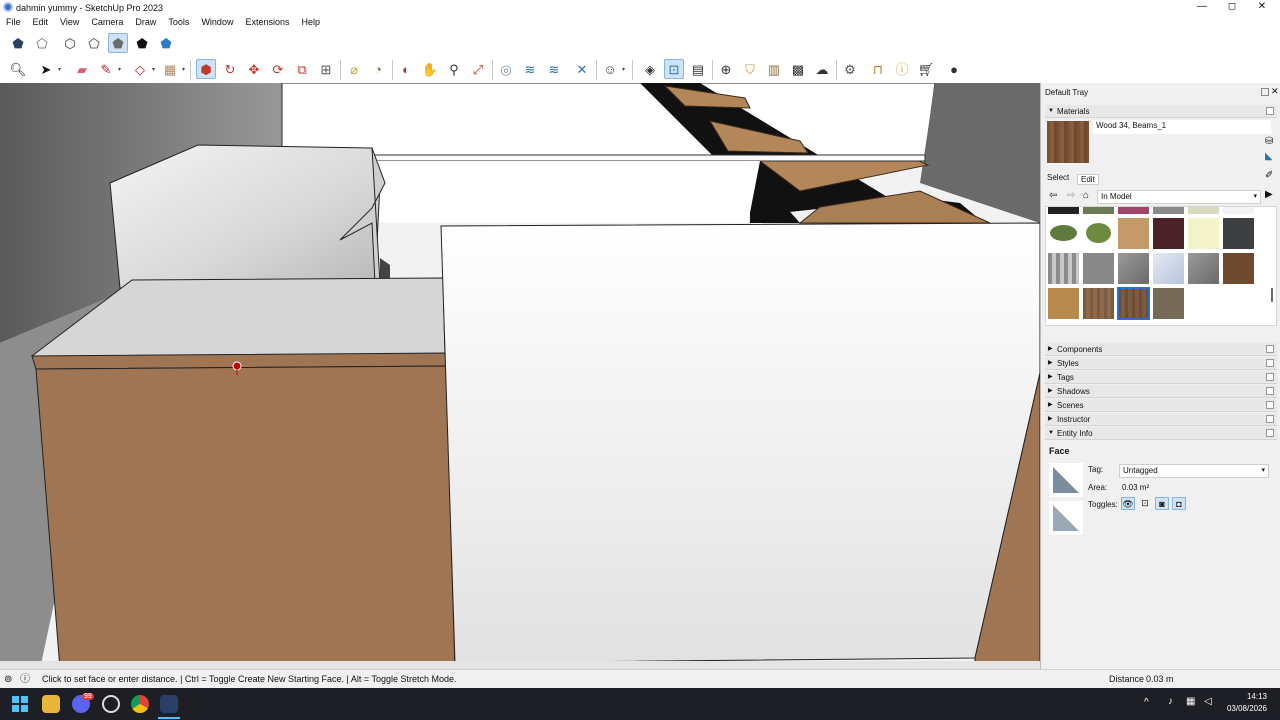  I want to click on instructor-header: ▶ Instructor, so click(1161, 419).